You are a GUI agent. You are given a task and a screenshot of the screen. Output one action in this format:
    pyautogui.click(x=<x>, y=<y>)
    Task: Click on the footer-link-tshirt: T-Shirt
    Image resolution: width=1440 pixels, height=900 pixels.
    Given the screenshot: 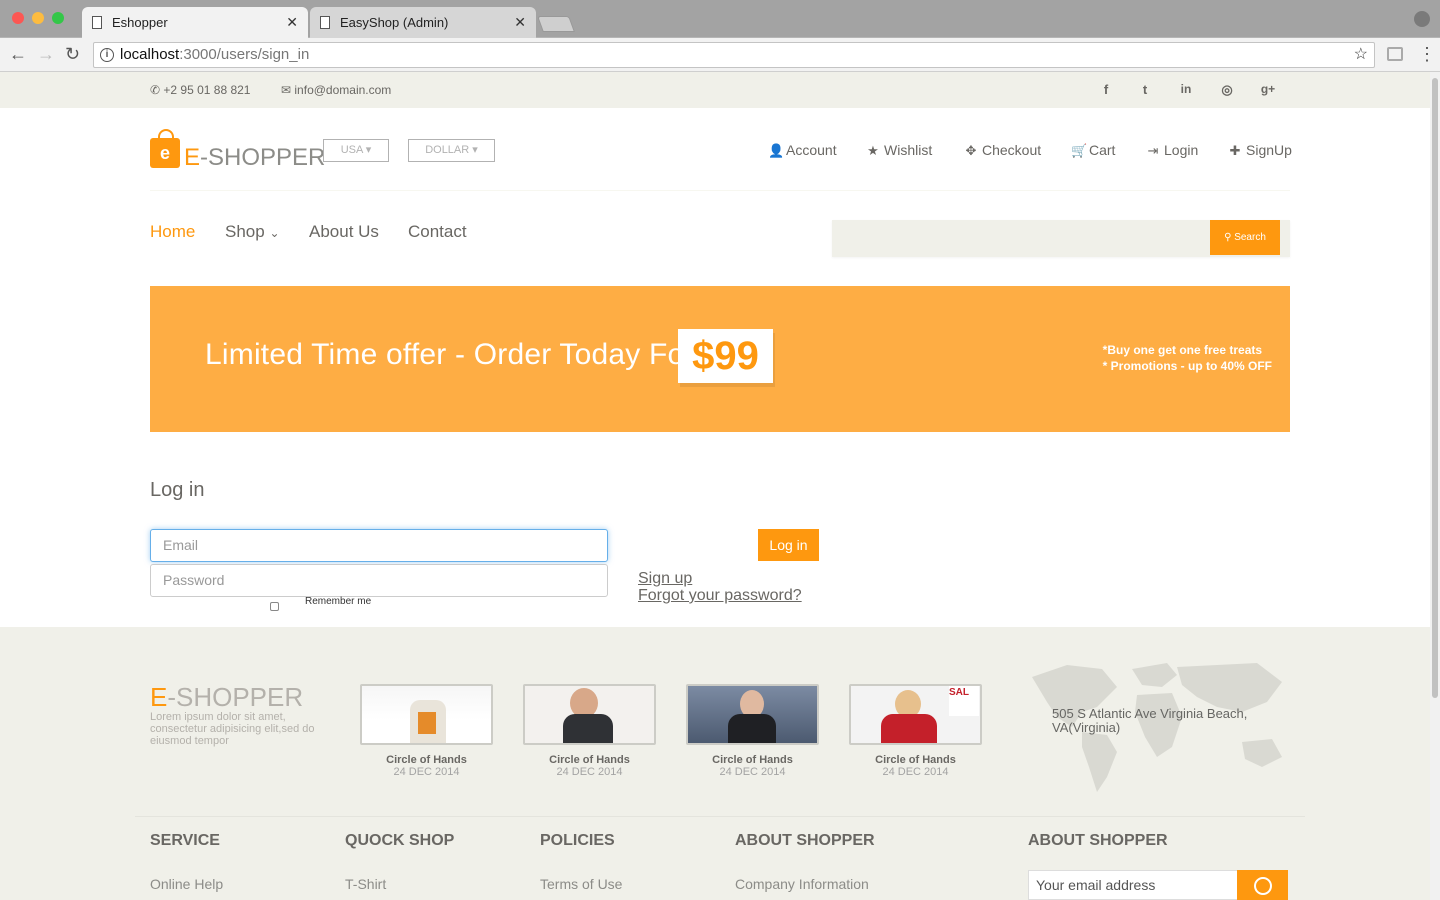 What is the action you would take?
    pyautogui.click(x=365, y=884)
    